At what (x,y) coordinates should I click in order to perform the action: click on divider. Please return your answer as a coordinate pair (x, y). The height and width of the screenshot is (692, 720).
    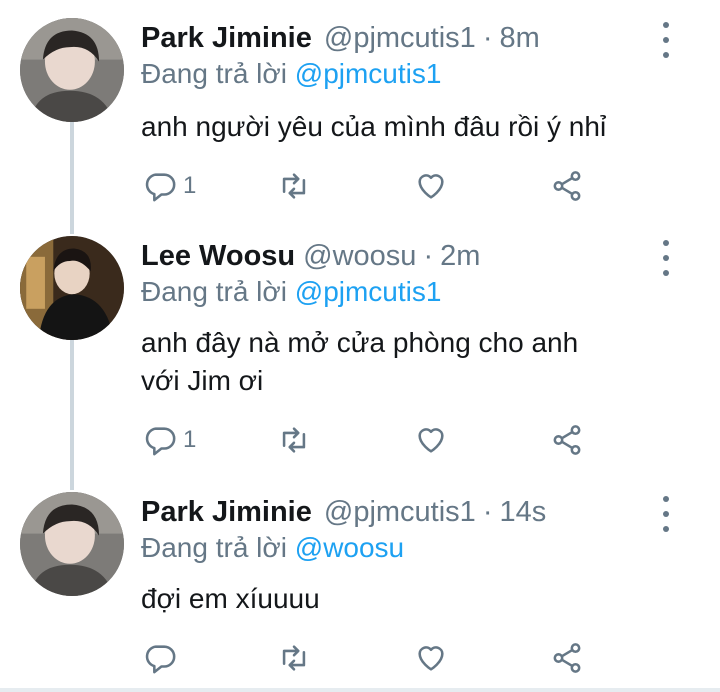
    Looking at the image, I should click on (360, 690).